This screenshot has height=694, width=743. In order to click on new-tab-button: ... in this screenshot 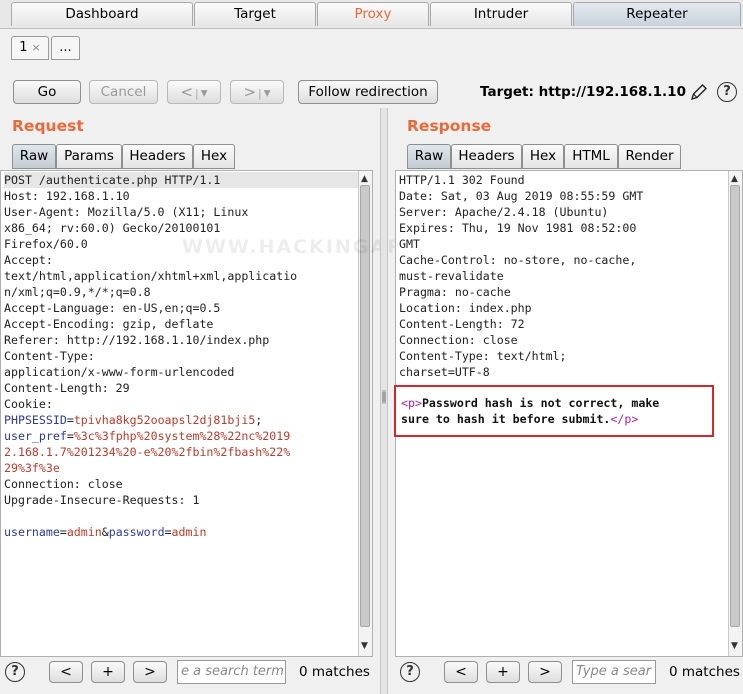, I will do `click(65, 48)`.